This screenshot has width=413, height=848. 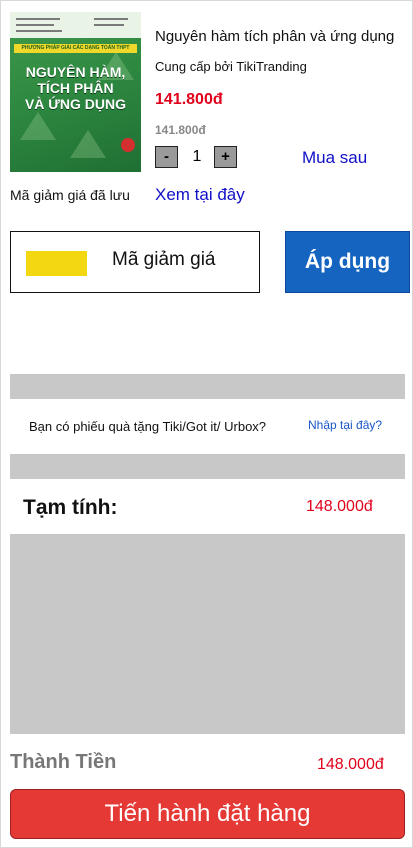 I want to click on coupon-input: Mã giảm giá, so click(x=135, y=262).